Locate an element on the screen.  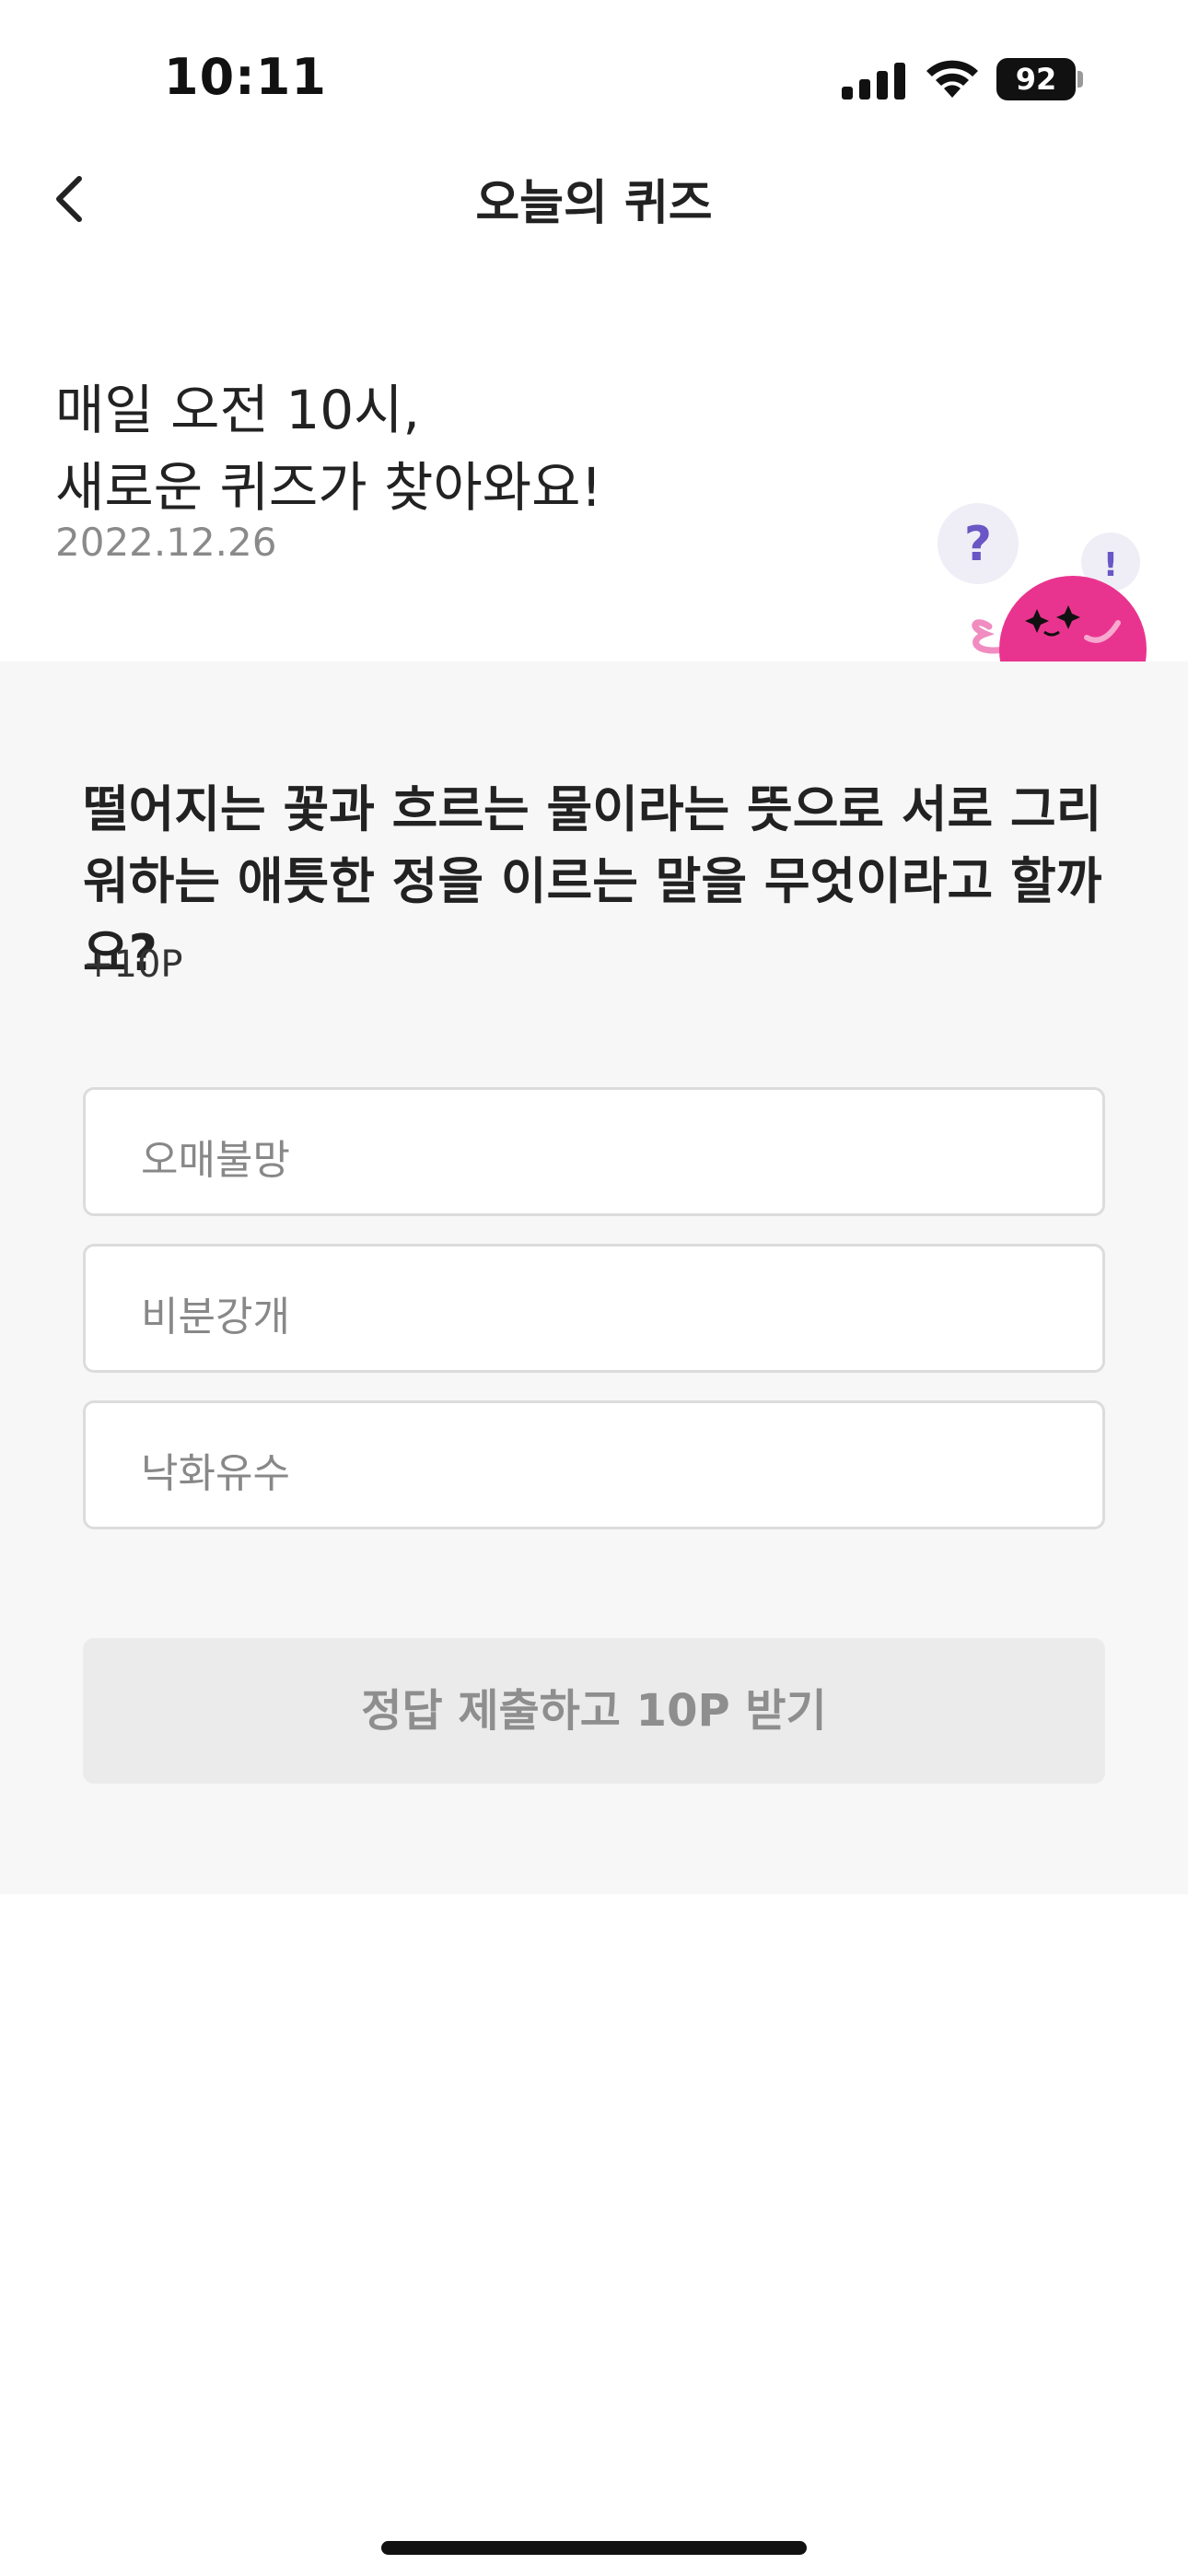
battery-level: 92 is located at coordinates (1036, 79).